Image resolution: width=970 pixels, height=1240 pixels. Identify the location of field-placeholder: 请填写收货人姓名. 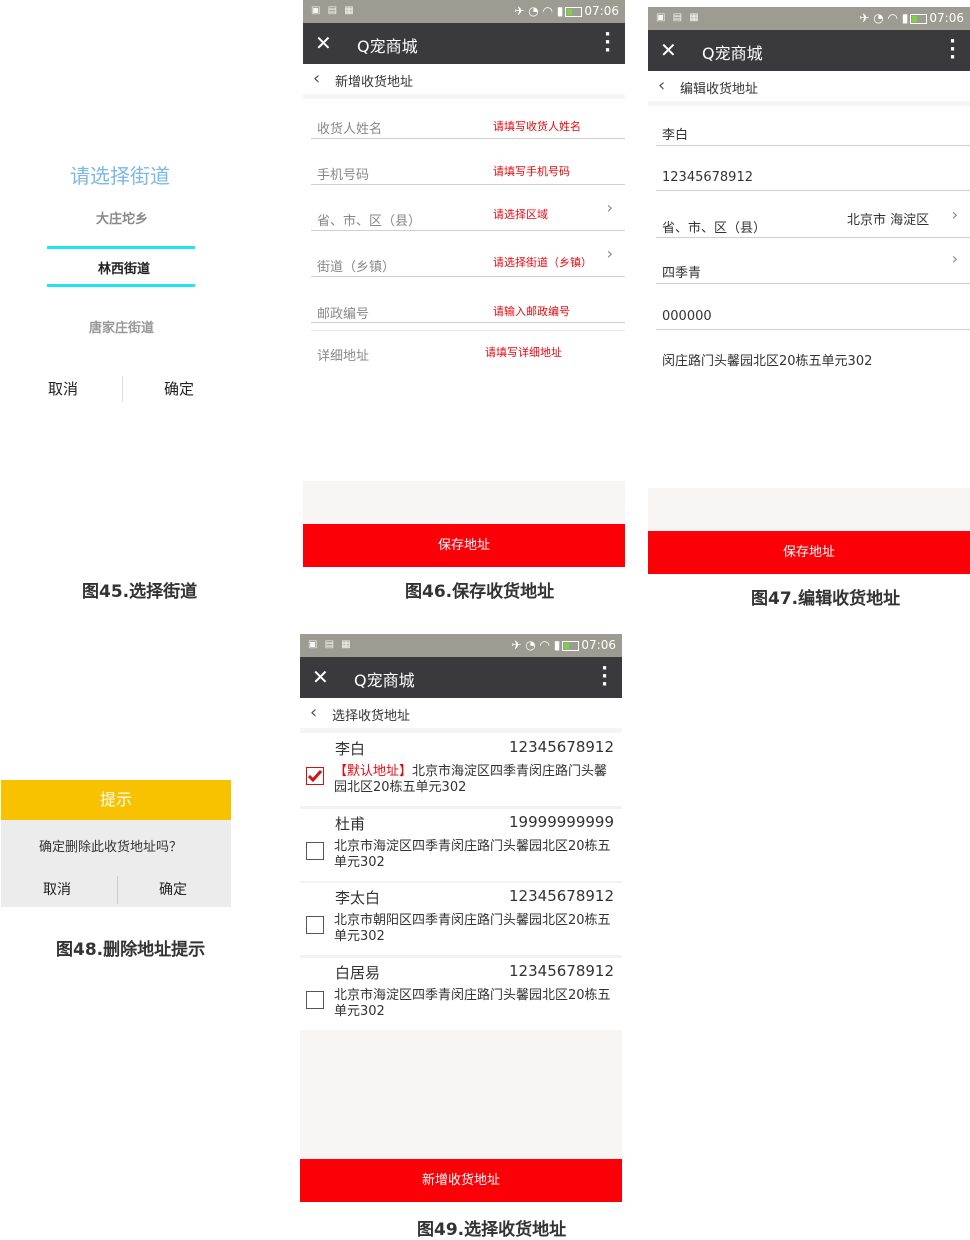
(537, 126).